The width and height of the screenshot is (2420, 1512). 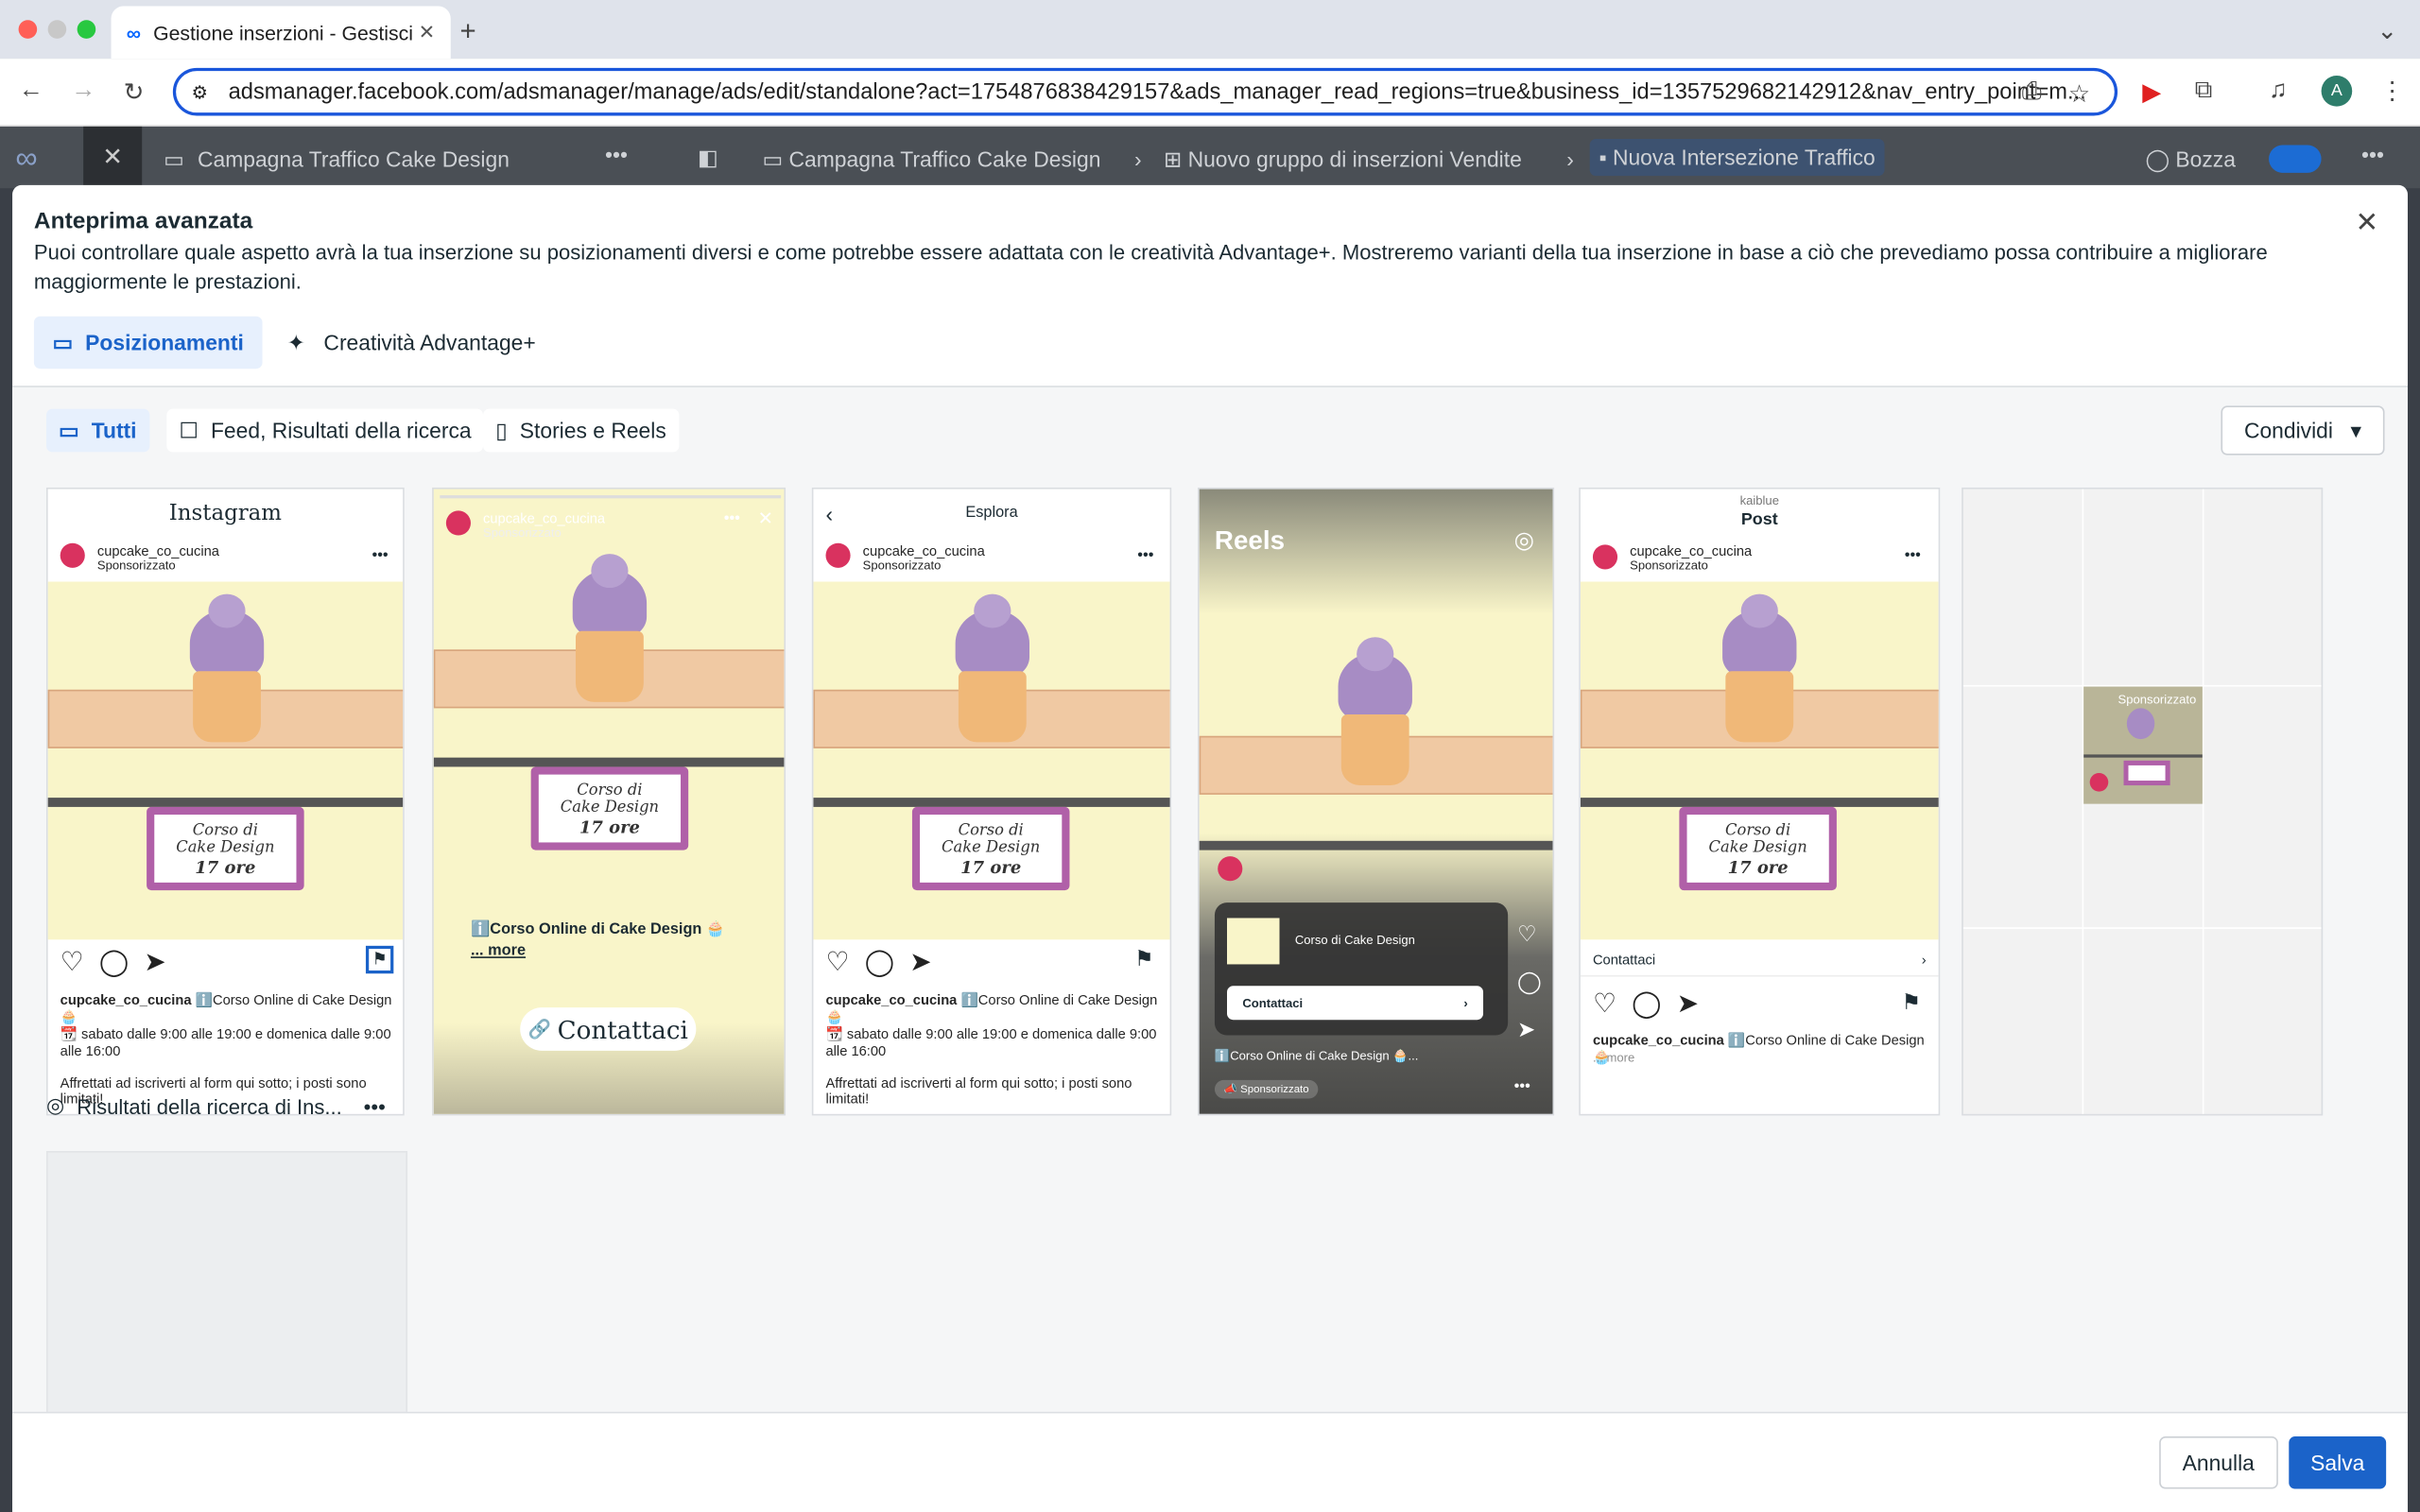 What do you see at coordinates (2338, 1462) in the screenshot?
I see `save-button: Salva` at bounding box center [2338, 1462].